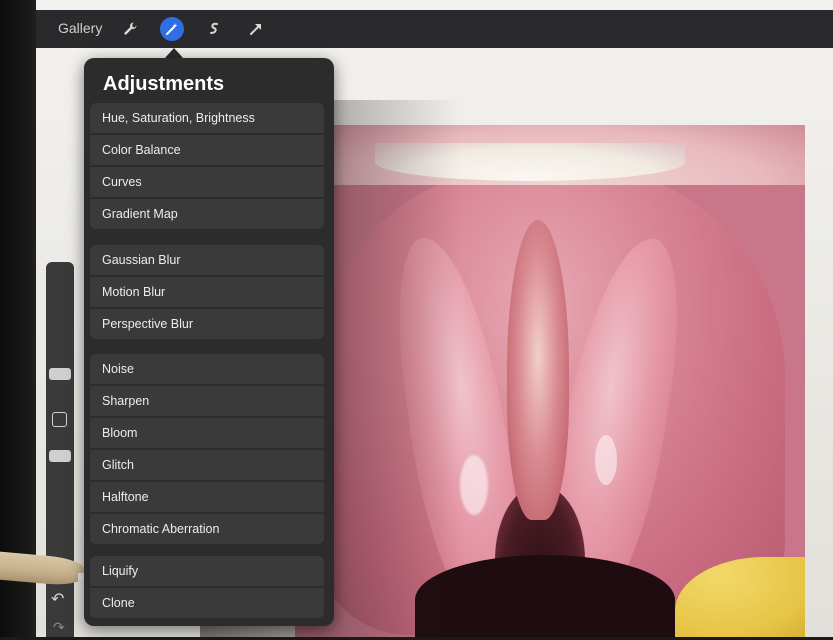 This screenshot has width=833, height=640. I want to click on menu-item-color-balance: Color Balance, so click(207, 150).